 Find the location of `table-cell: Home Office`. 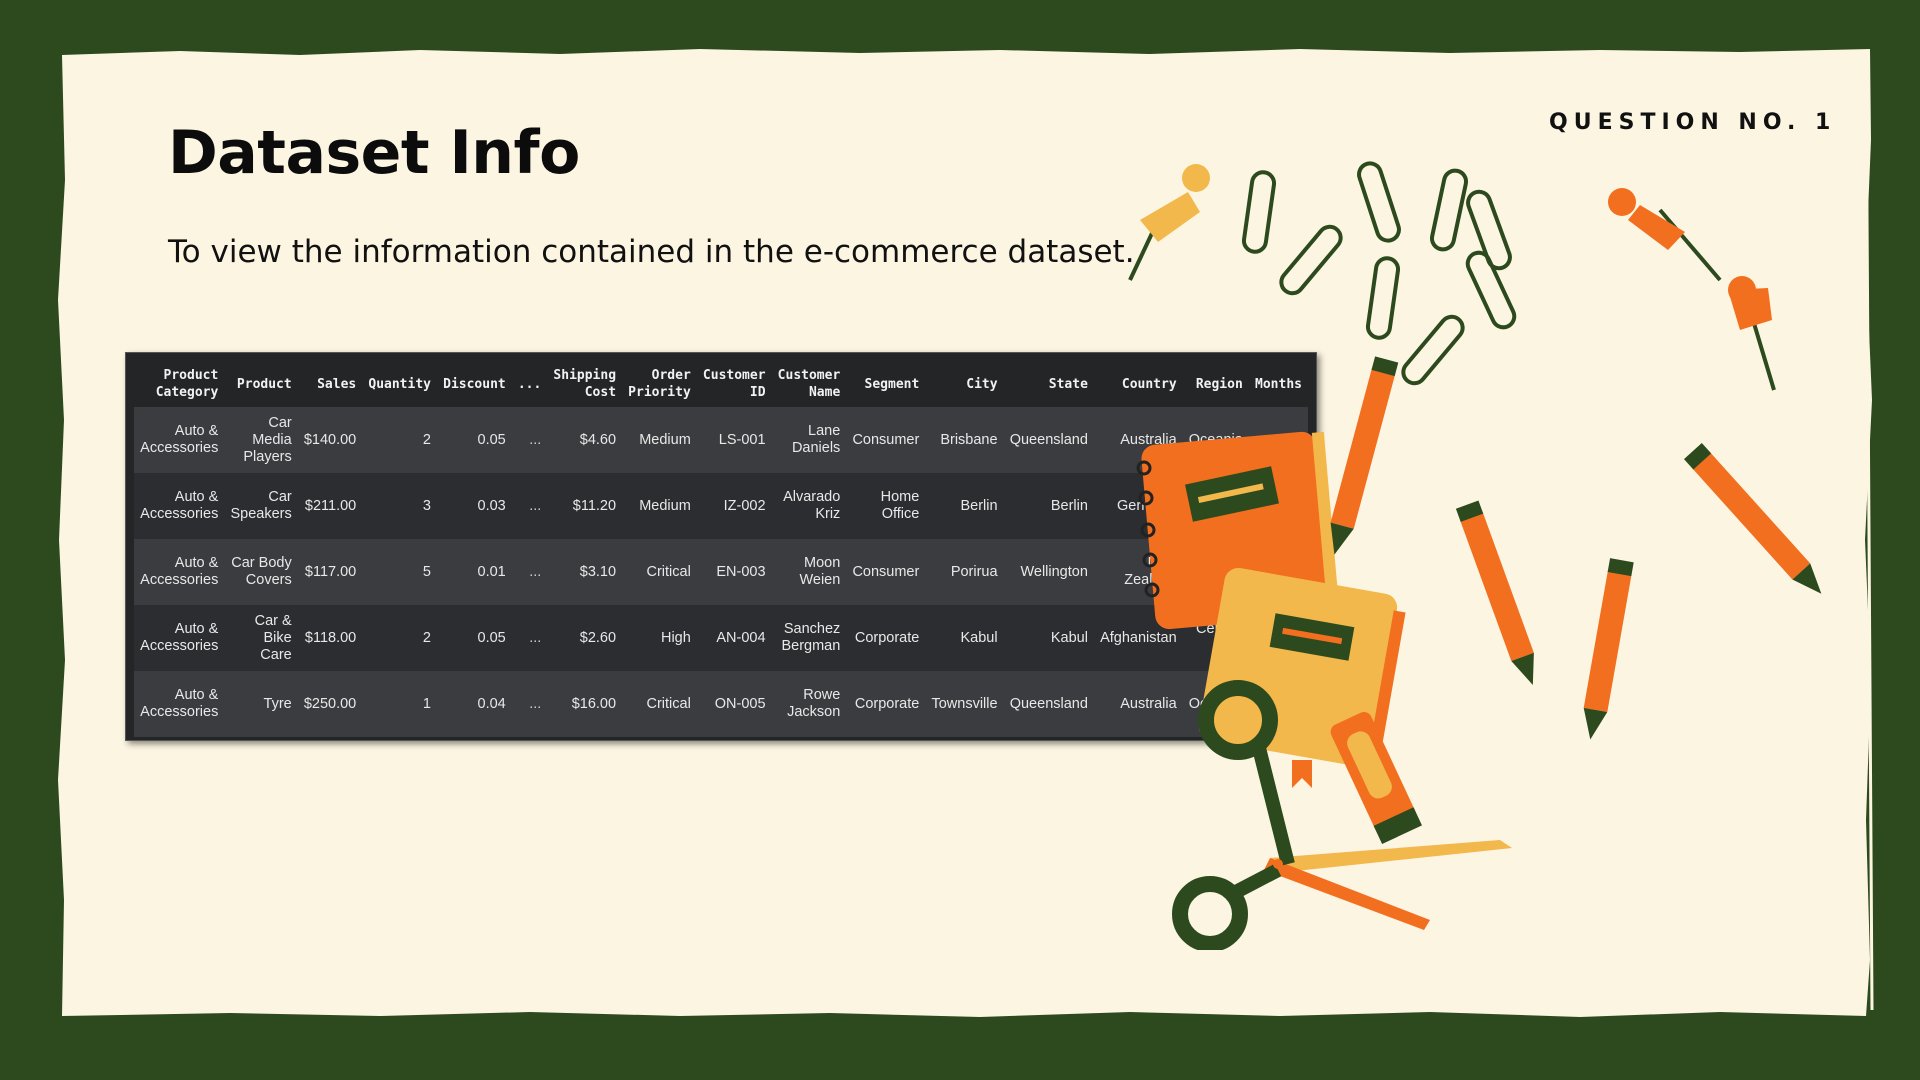

table-cell: Home Office is located at coordinates (900, 505).